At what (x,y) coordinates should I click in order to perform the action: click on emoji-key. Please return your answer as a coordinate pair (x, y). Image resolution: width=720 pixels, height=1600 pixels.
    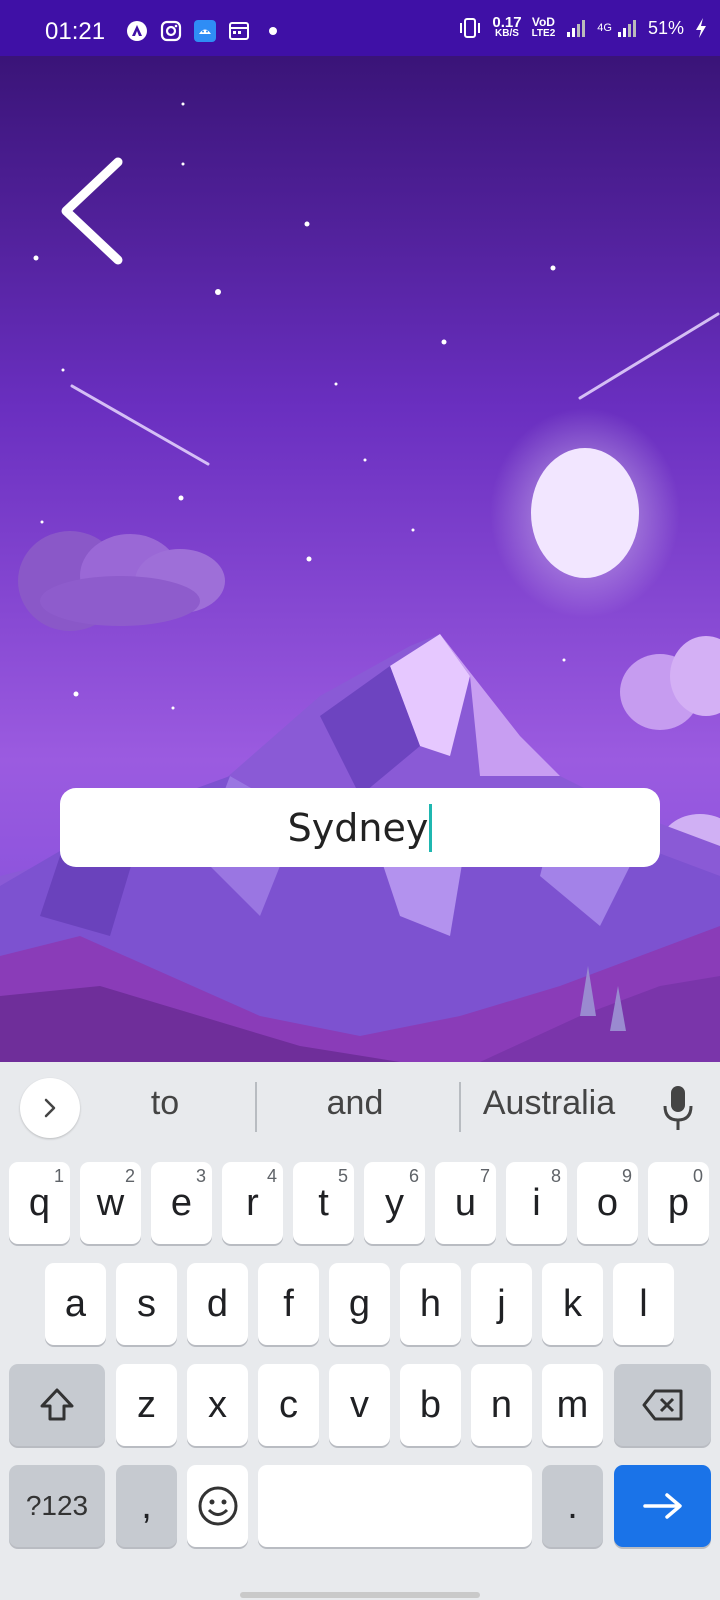
    Looking at the image, I should click on (217, 1506).